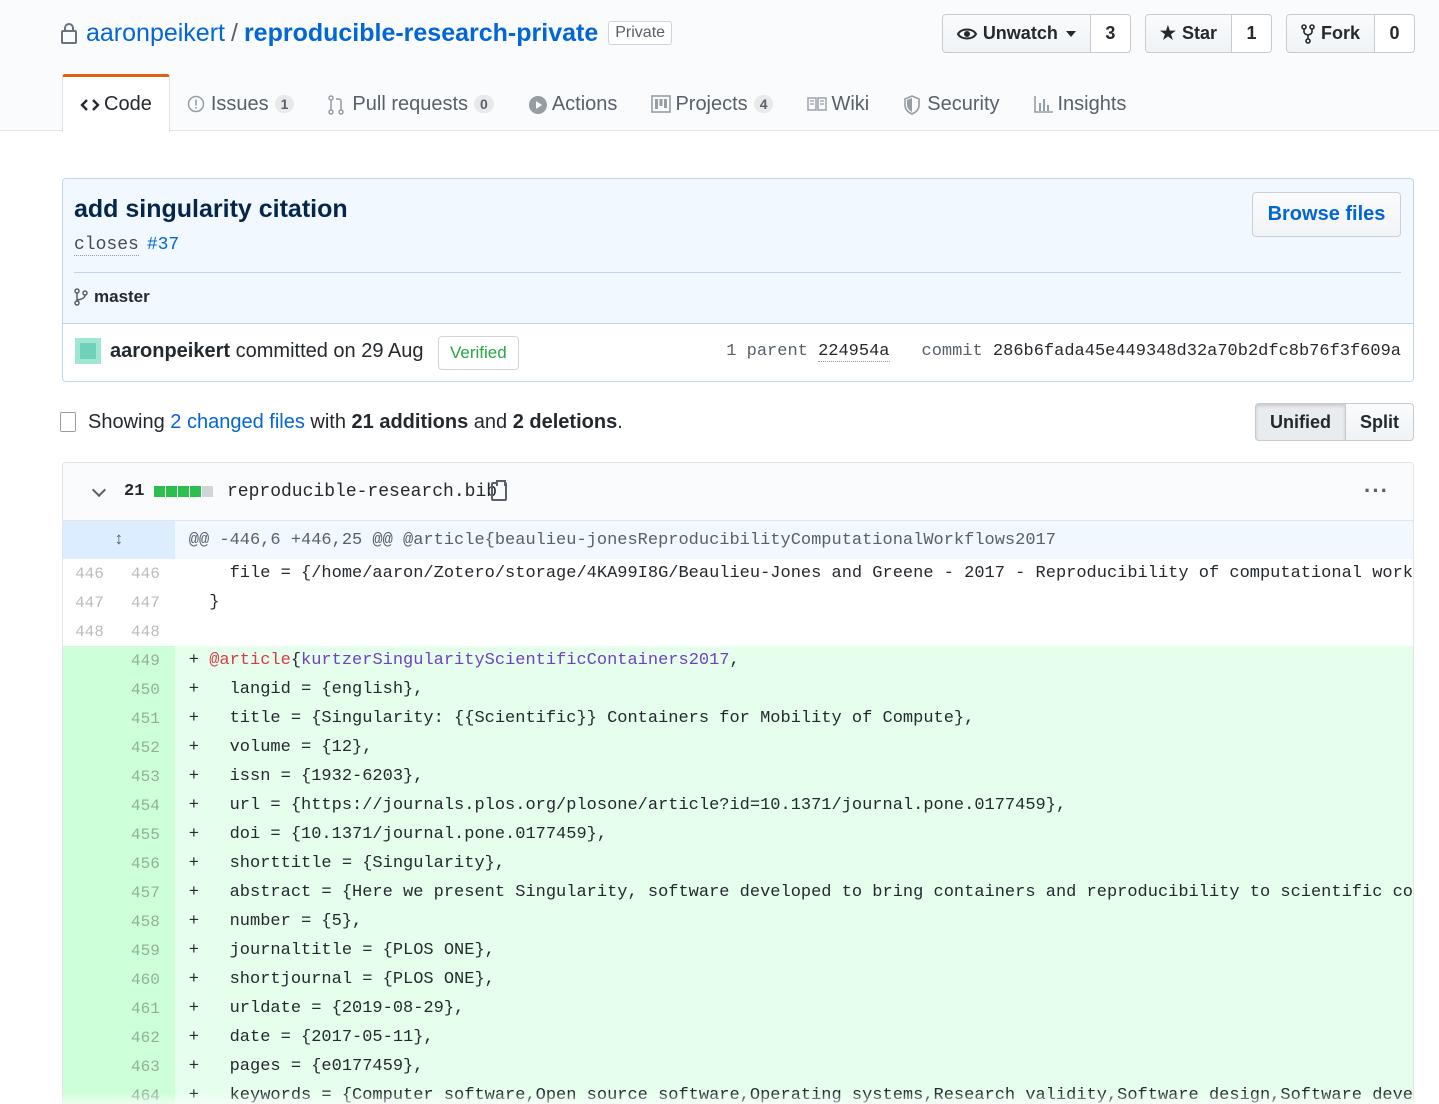  What do you see at coordinates (478, 353) in the screenshot?
I see `verified-badge: Verified` at bounding box center [478, 353].